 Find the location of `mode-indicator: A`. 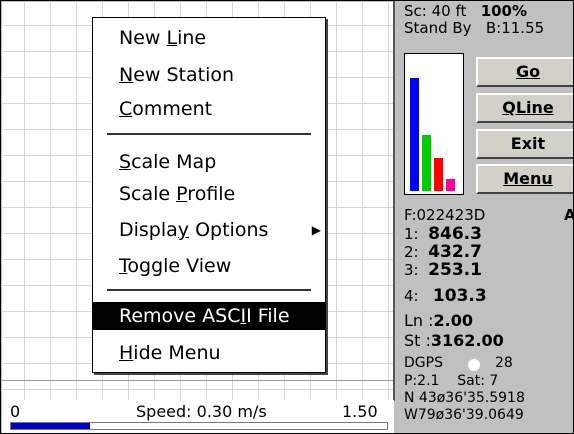

mode-indicator: A is located at coordinates (568, 215).